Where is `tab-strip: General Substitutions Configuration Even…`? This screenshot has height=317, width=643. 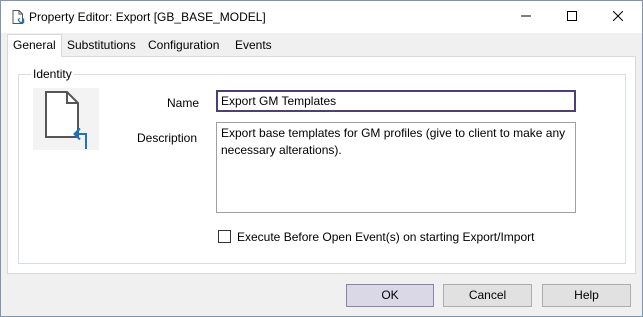 tab-strip: General Substitutions Configuration Even… is located at coordinates (322, 45).